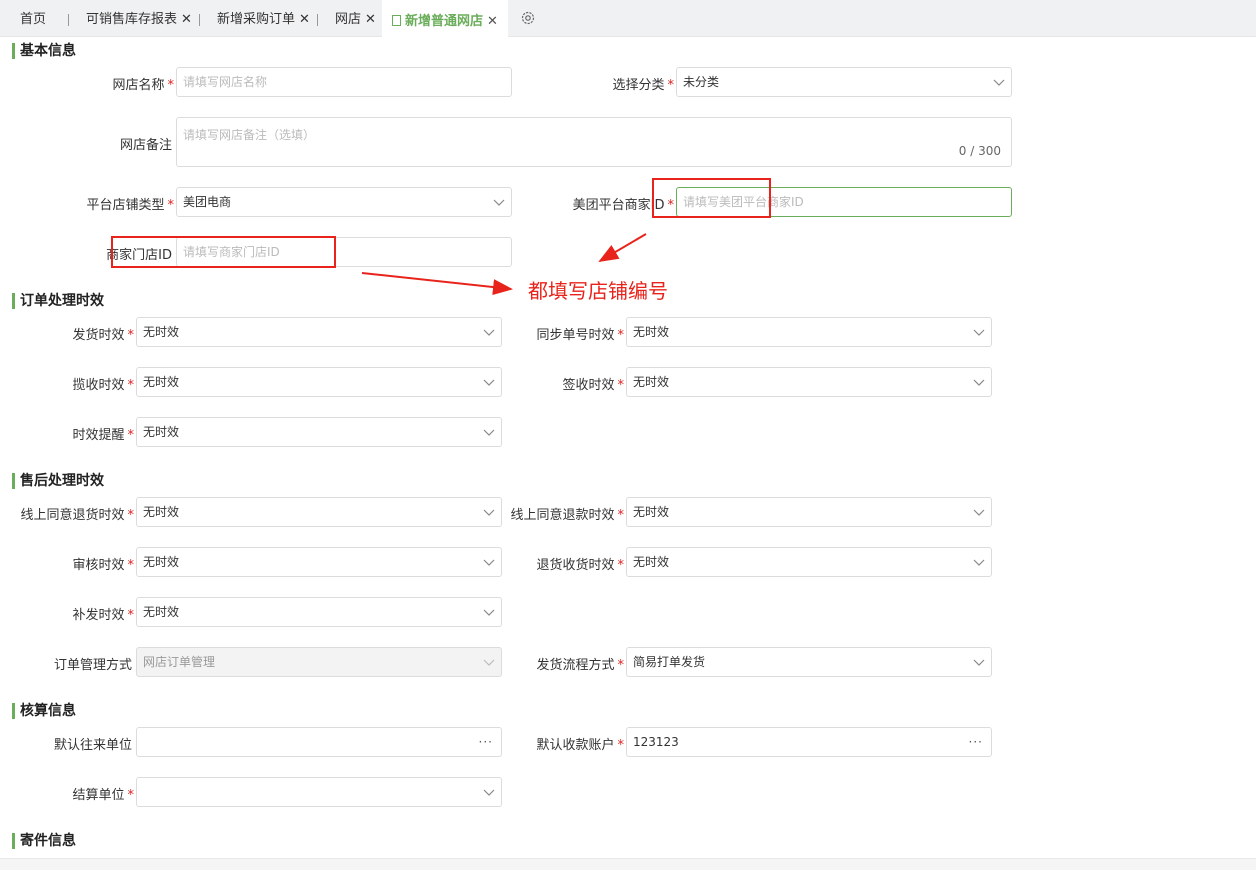 This screenshot has width=1256, height=870. What do you see at coordinates (594, 142) in the screenshot?
I see `remark-textarea: 请填写网店备注（选填） 0 / 300` at bounding box center [594, 142].